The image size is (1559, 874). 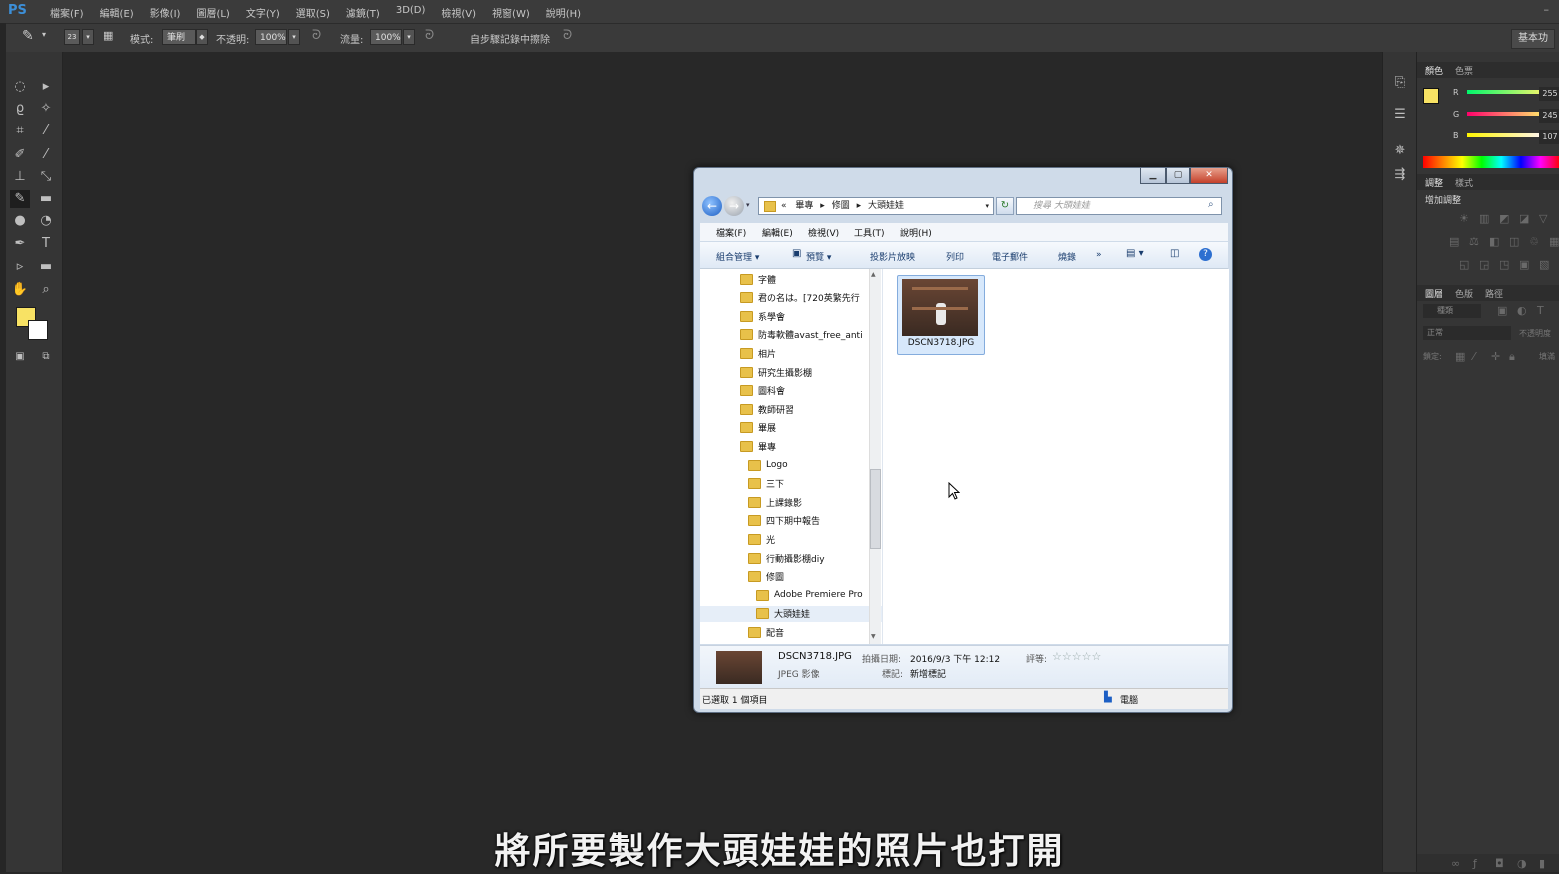 What do you see at coordinates (766, 577) in the screenshot?
I see `folder-item: 修圖` at bounding box center [766, 577].